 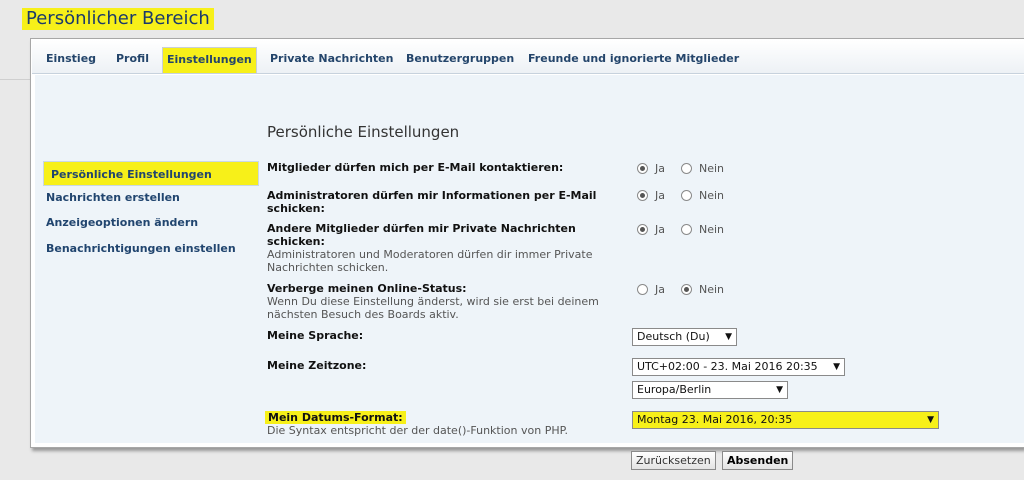 What do you see at coordinates (118, 19) in the screenshot?
I see `page-title: Persönlicher Bereich` at bounding box center [118, 19].